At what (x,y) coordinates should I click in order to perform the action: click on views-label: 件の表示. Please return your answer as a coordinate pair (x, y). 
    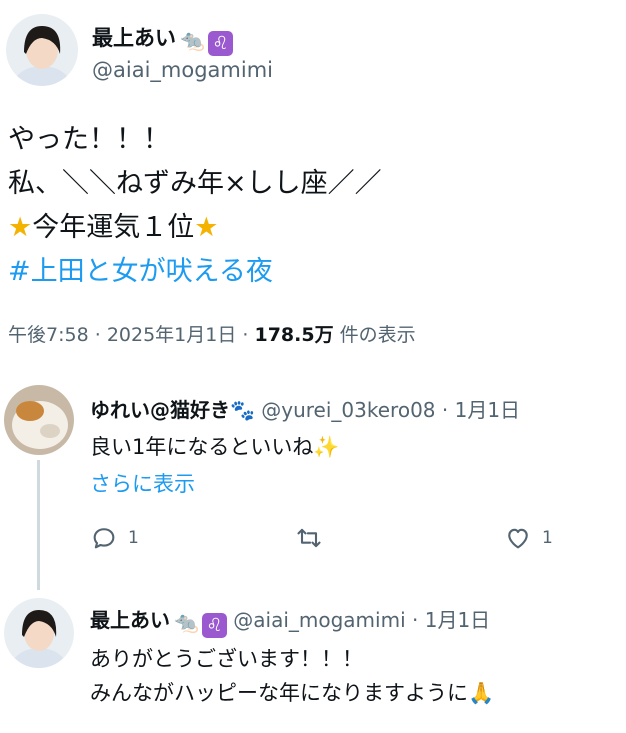
    Looking at the image, I should click on (377, 335).